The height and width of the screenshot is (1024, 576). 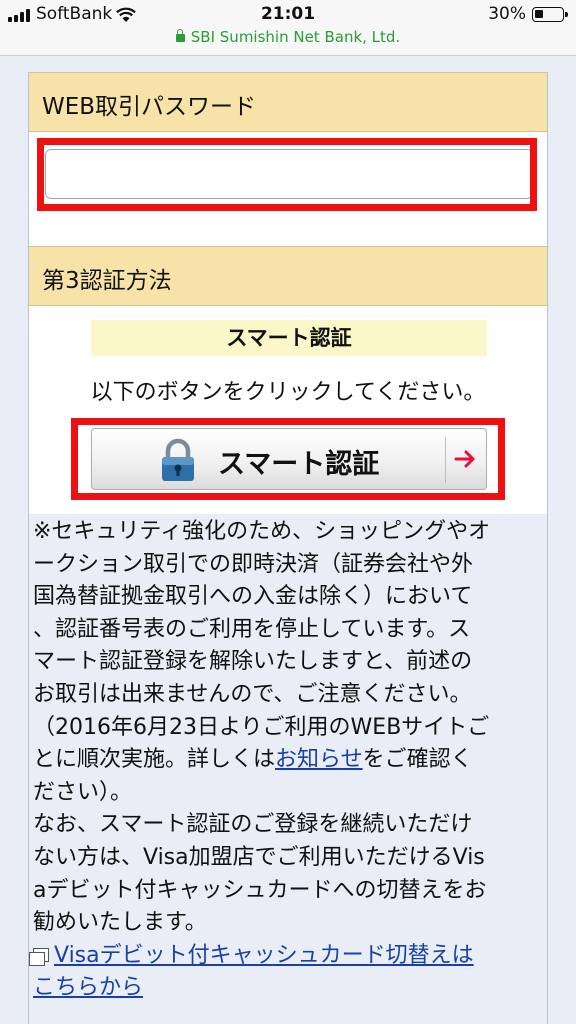 What do you see at coordinates (288, 392) in the screenshot?
I see `auth-instruction: 以下のボタンをクリックしてください。` at bounding box center [288, 392].